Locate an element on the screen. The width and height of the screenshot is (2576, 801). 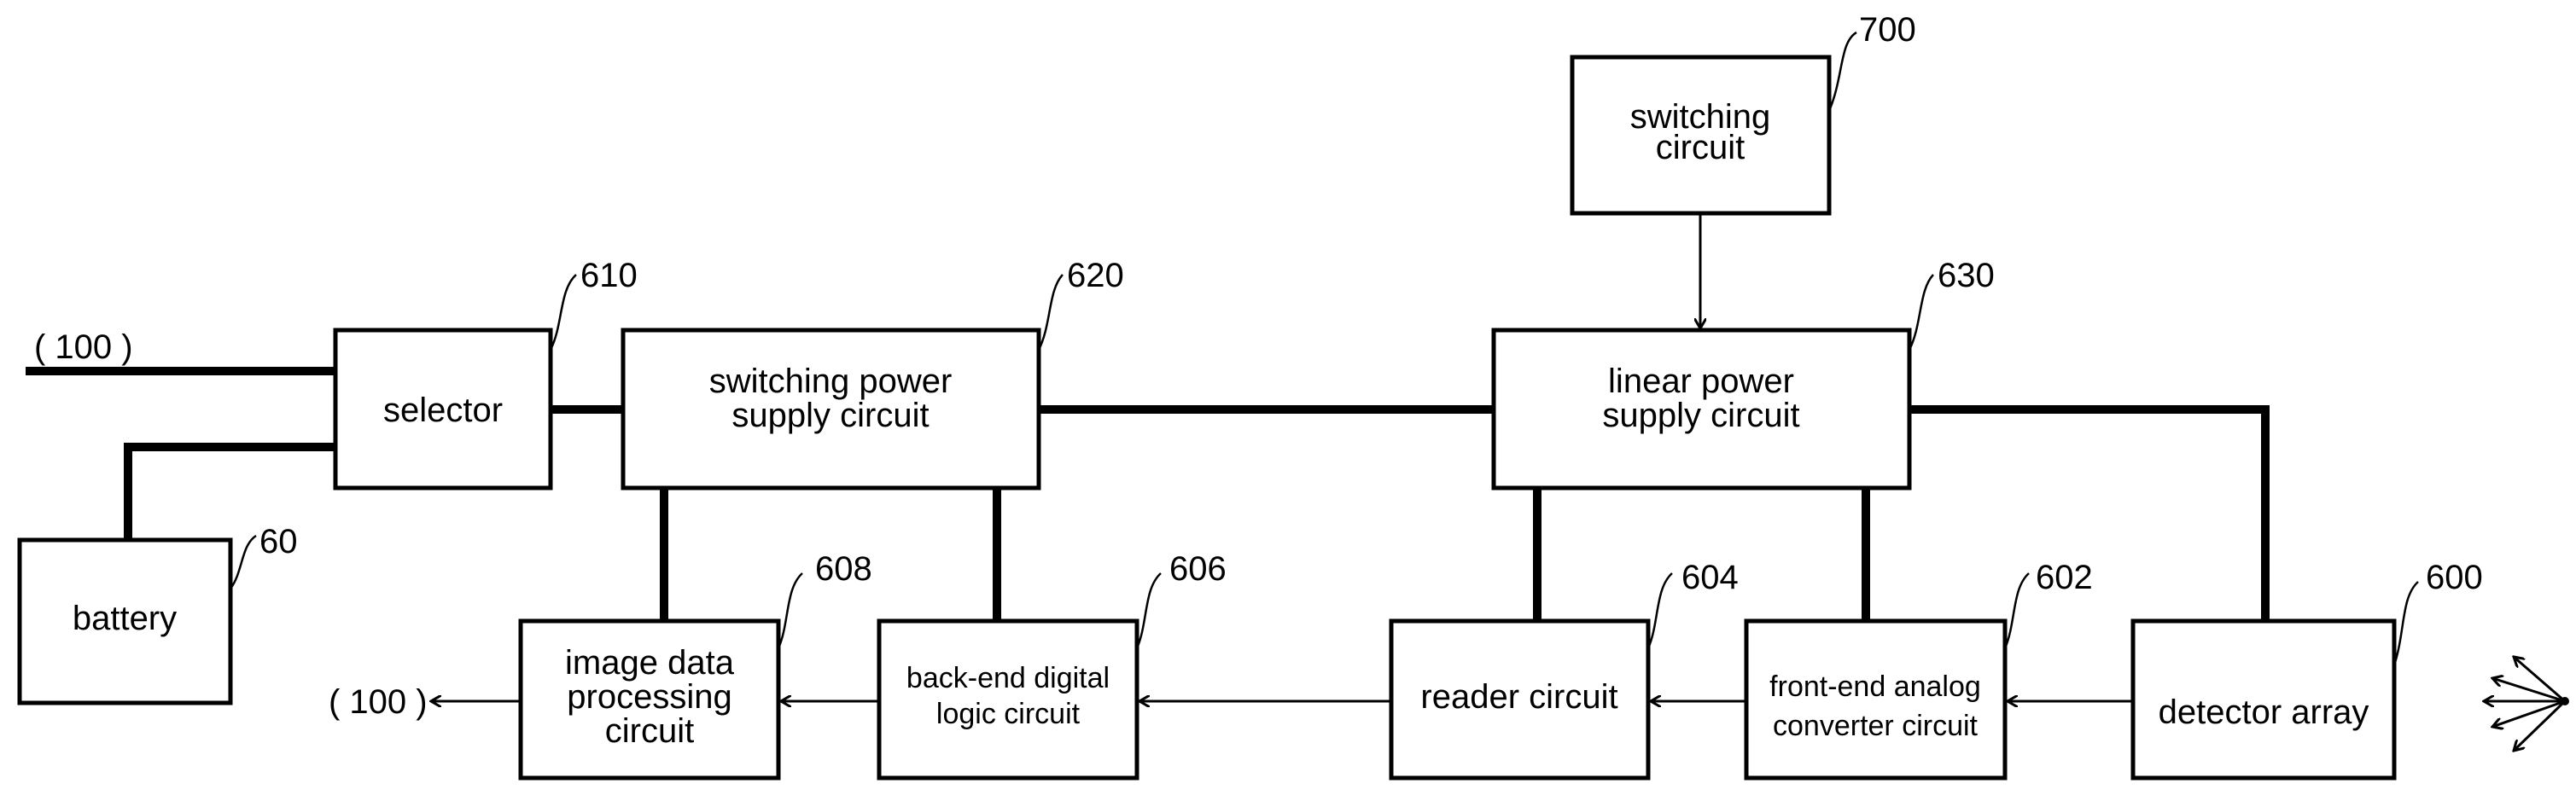
linear-power-supply-block: linear power supply circuit 630 is located at coordinates (1743, 373).